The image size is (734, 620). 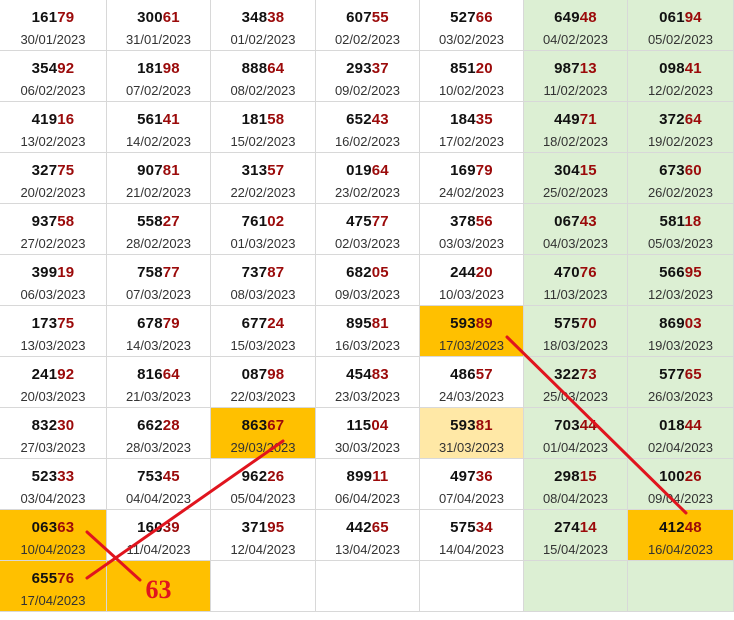 What do you see at coordinates (472, 331) in the screenshot?
I see `result-cell: 59389 17/03/2023` at bounding box center [472, 331].